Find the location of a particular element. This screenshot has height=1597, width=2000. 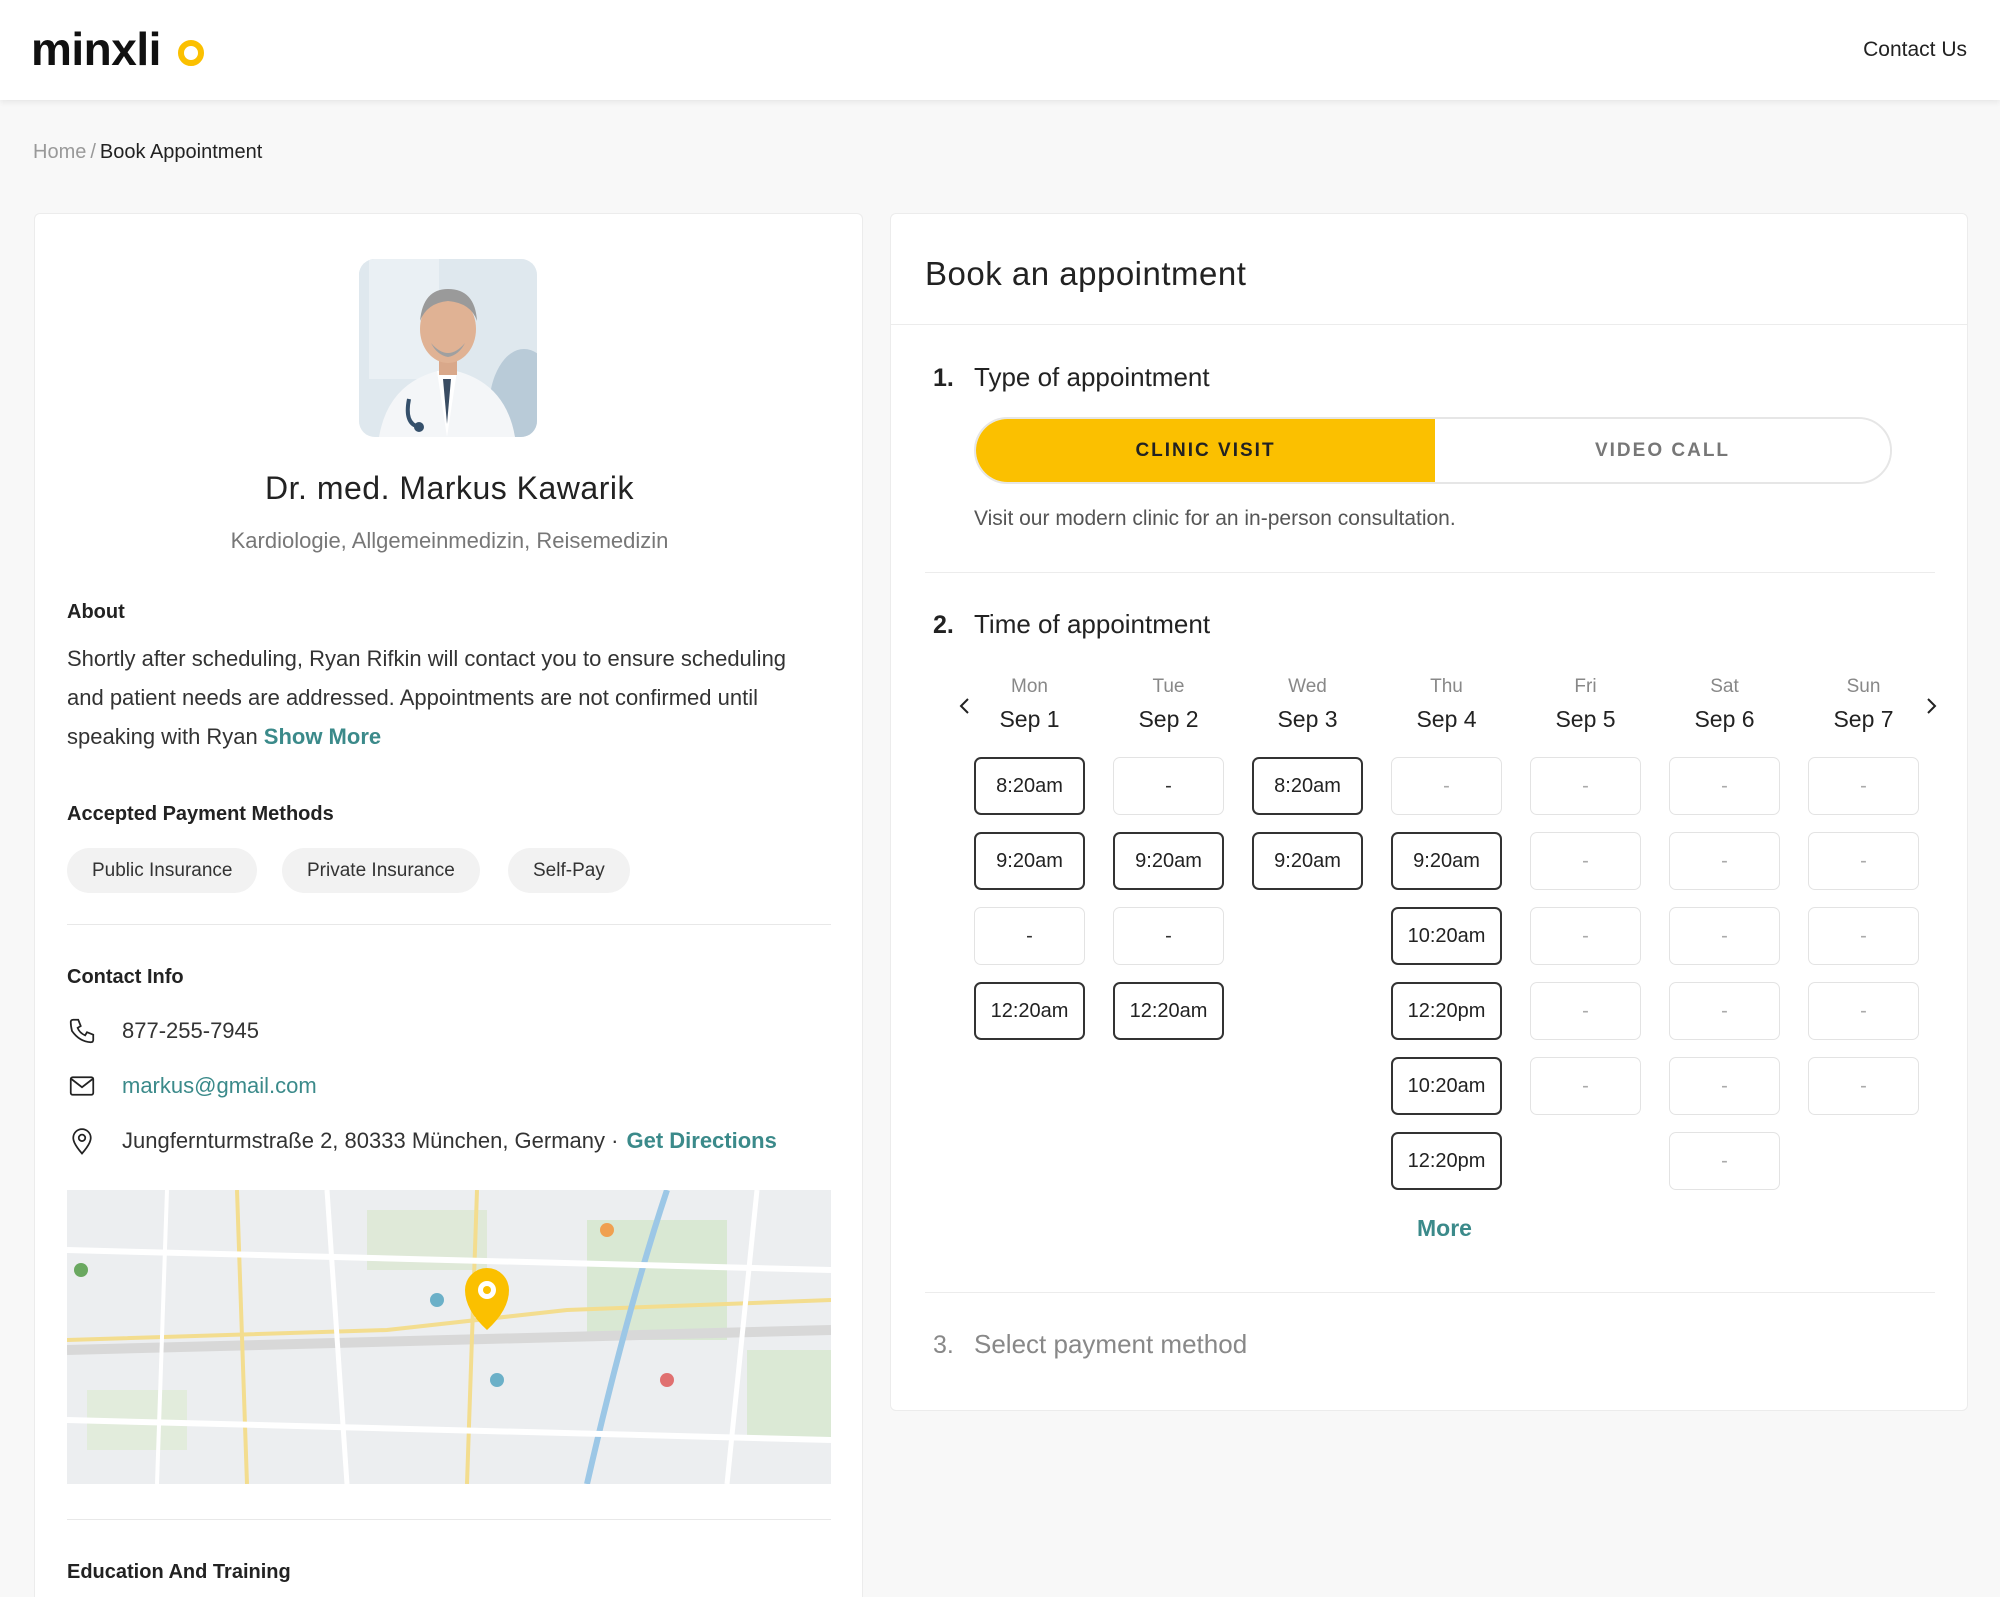

breadcrumb: Home / Book Appointment is located at coordinates (147, 152).